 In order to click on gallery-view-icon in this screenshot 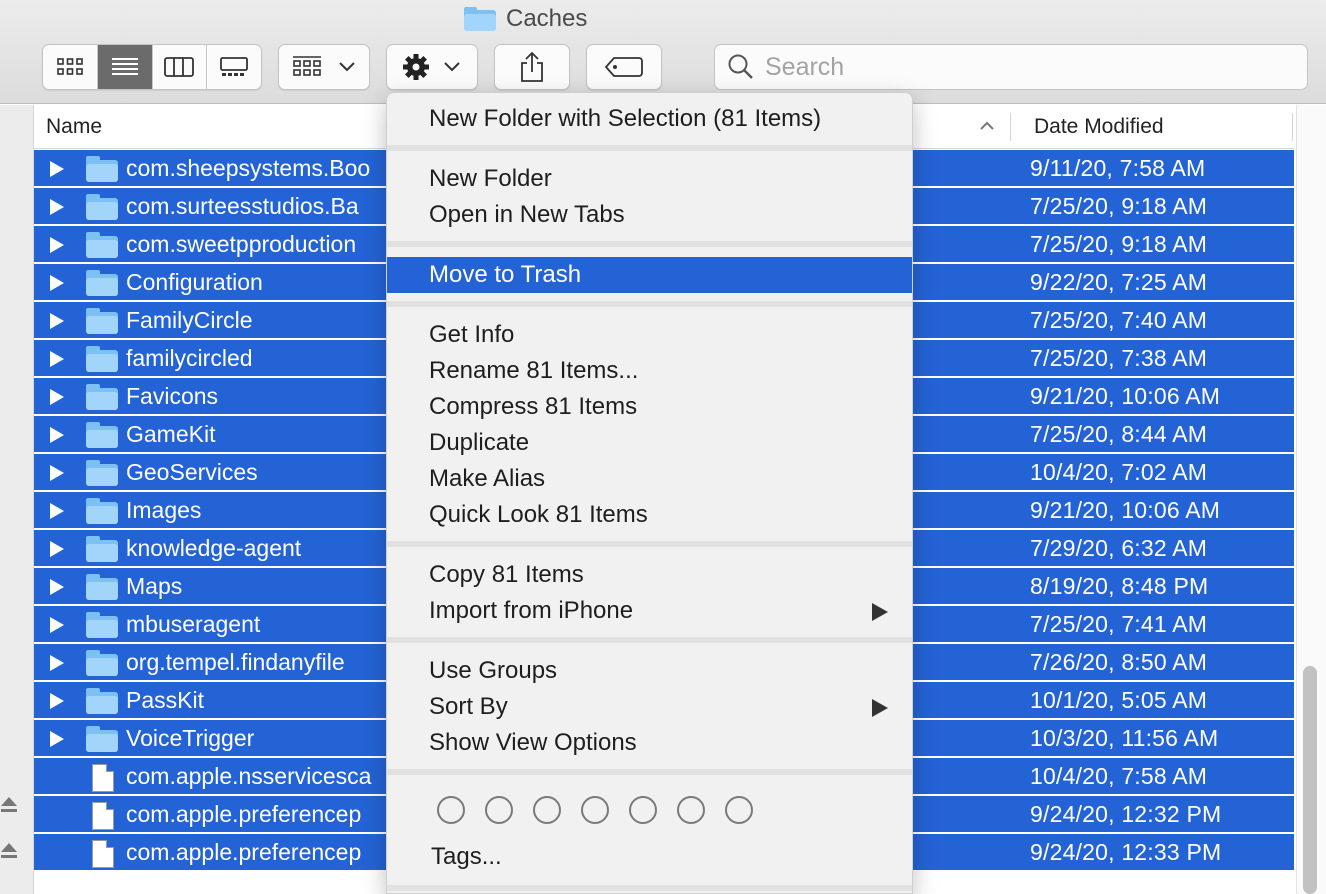, I will do `click(234, 66)`.